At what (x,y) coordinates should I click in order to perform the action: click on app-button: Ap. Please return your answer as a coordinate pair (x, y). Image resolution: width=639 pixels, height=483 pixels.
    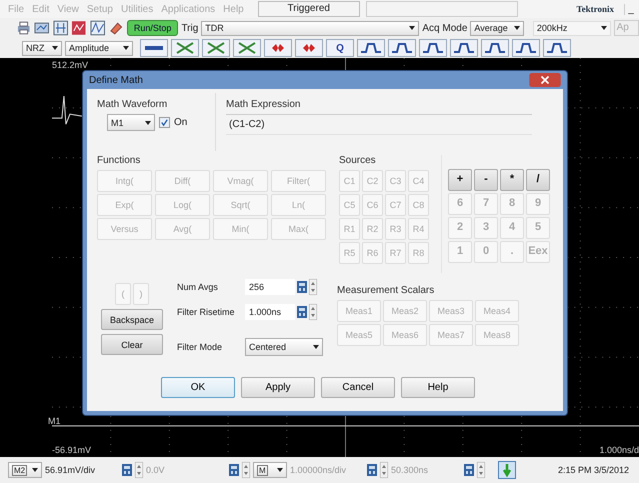
    Looking at the image, I should click on (626, 28).